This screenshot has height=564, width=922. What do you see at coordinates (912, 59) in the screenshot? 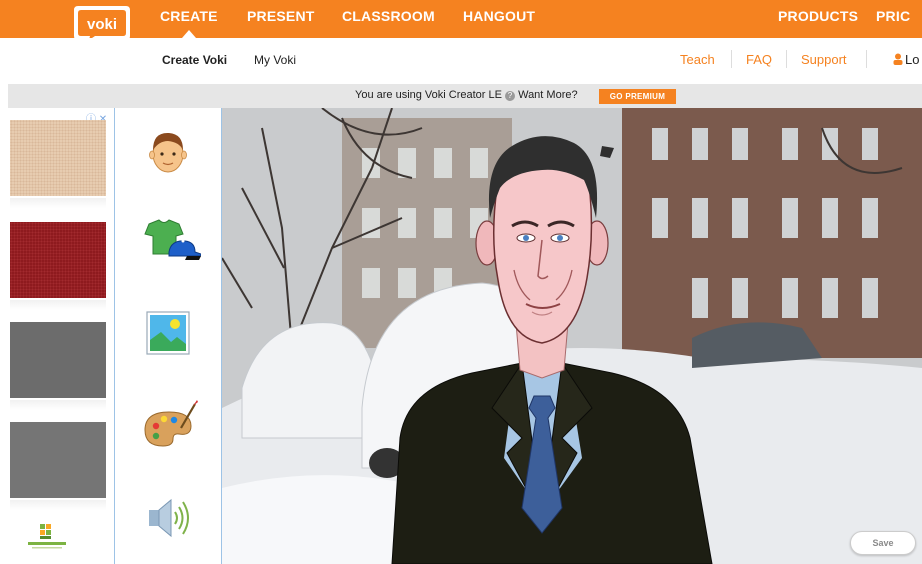
I see `login-link: Lo` at bounding box center [912, 59].